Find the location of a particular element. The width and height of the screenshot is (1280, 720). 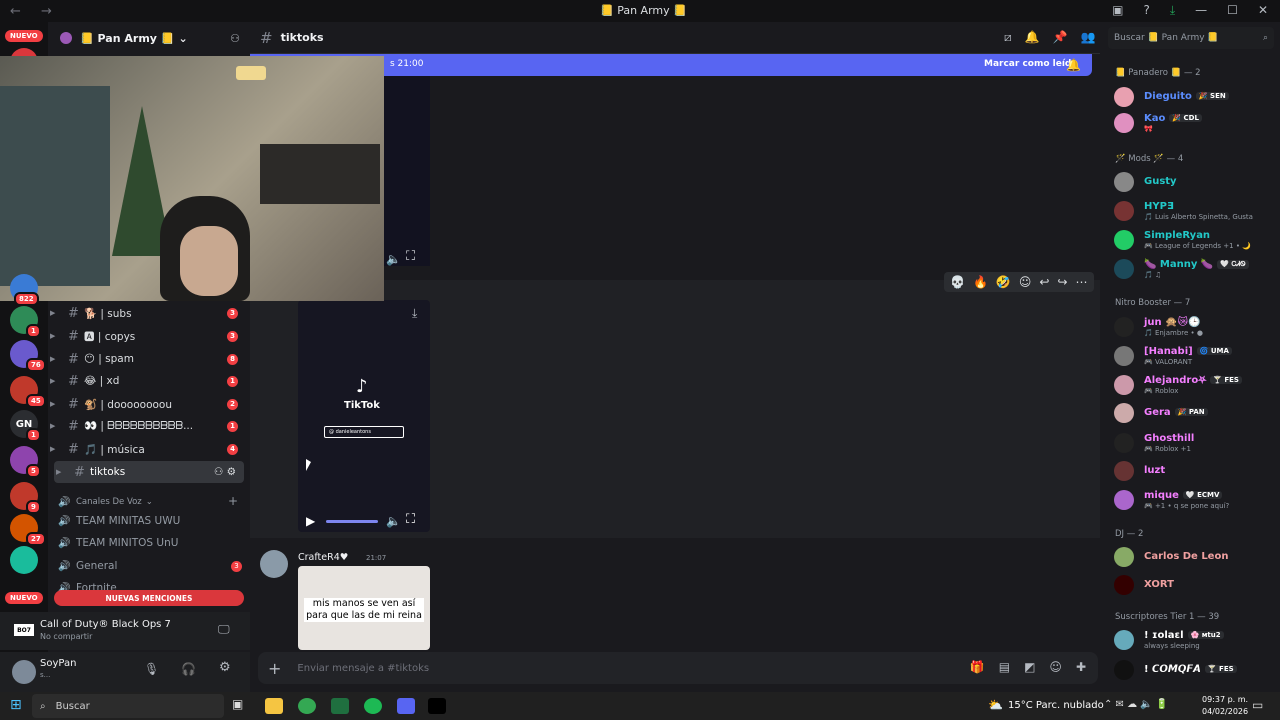

member-item: luzt is located at coordinates (1192, 471).